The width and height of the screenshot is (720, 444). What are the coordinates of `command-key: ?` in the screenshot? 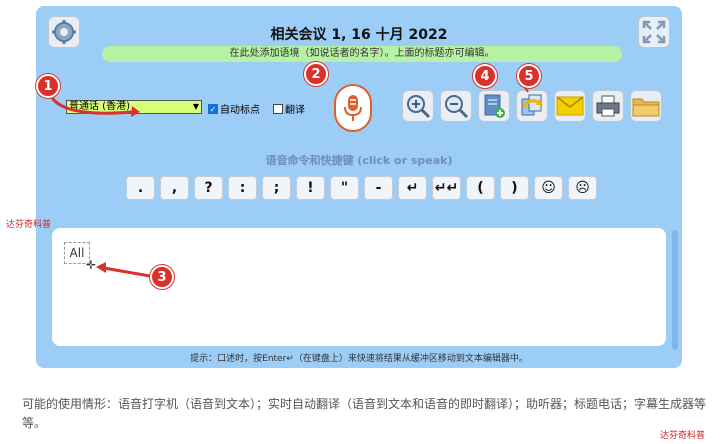 It's located at (208, 188).